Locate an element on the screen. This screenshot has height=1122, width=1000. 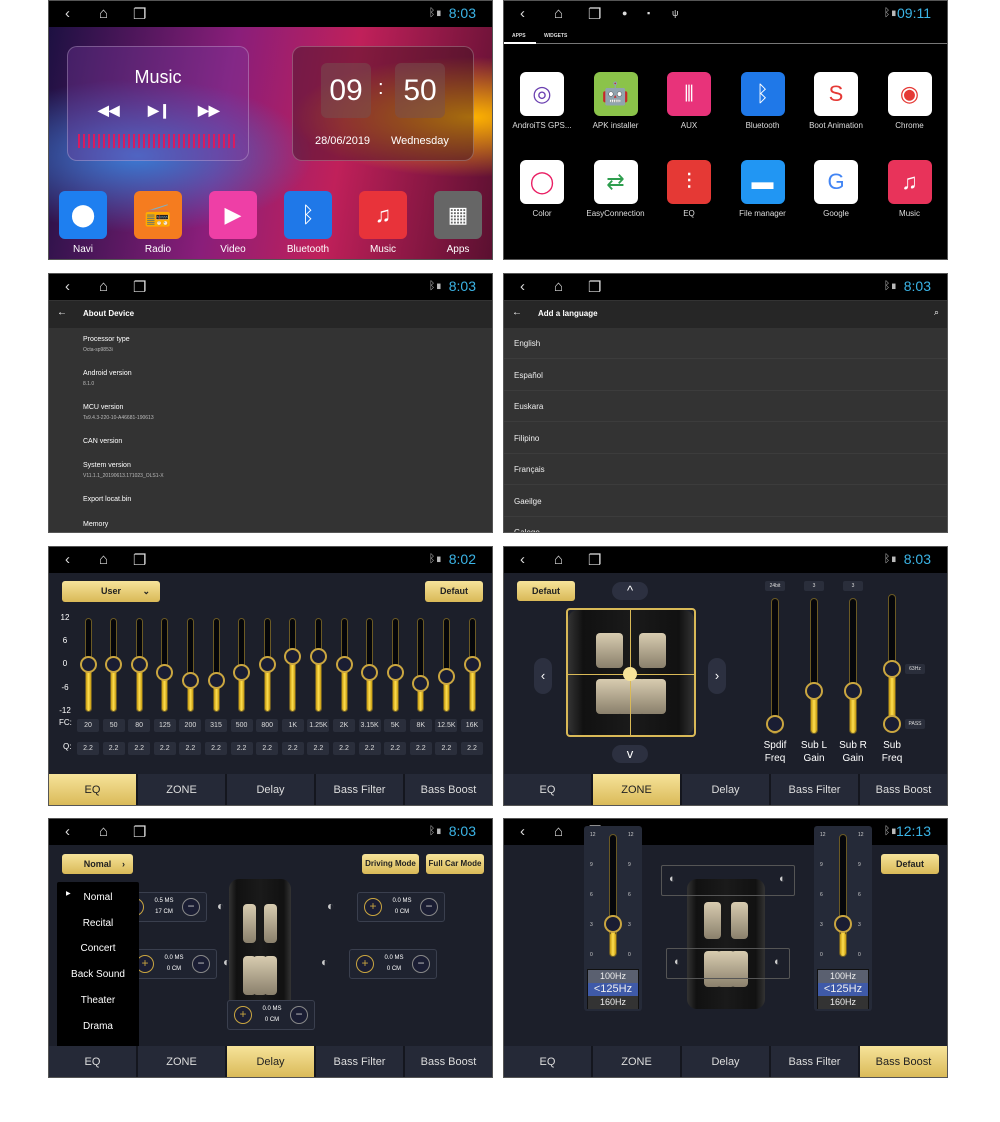
preset-menu-item: Theater is located at coordinates (98, 1001).